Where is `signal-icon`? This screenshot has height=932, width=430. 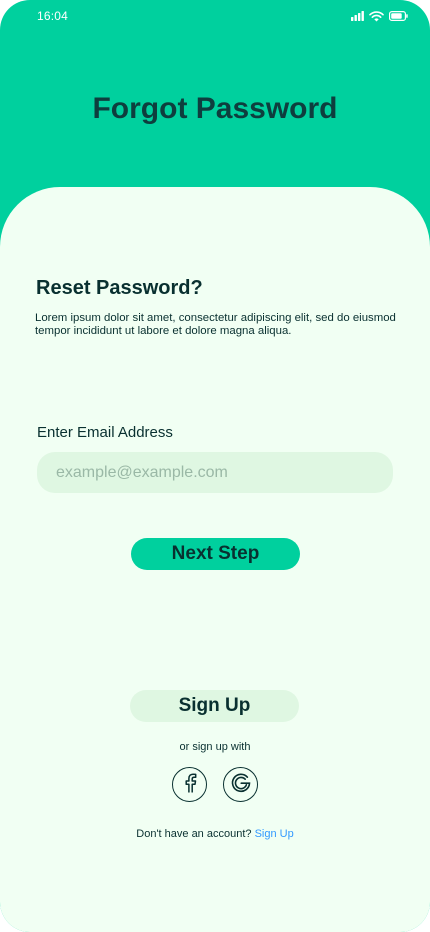
signal-icon is located at coordinates (357, 16).